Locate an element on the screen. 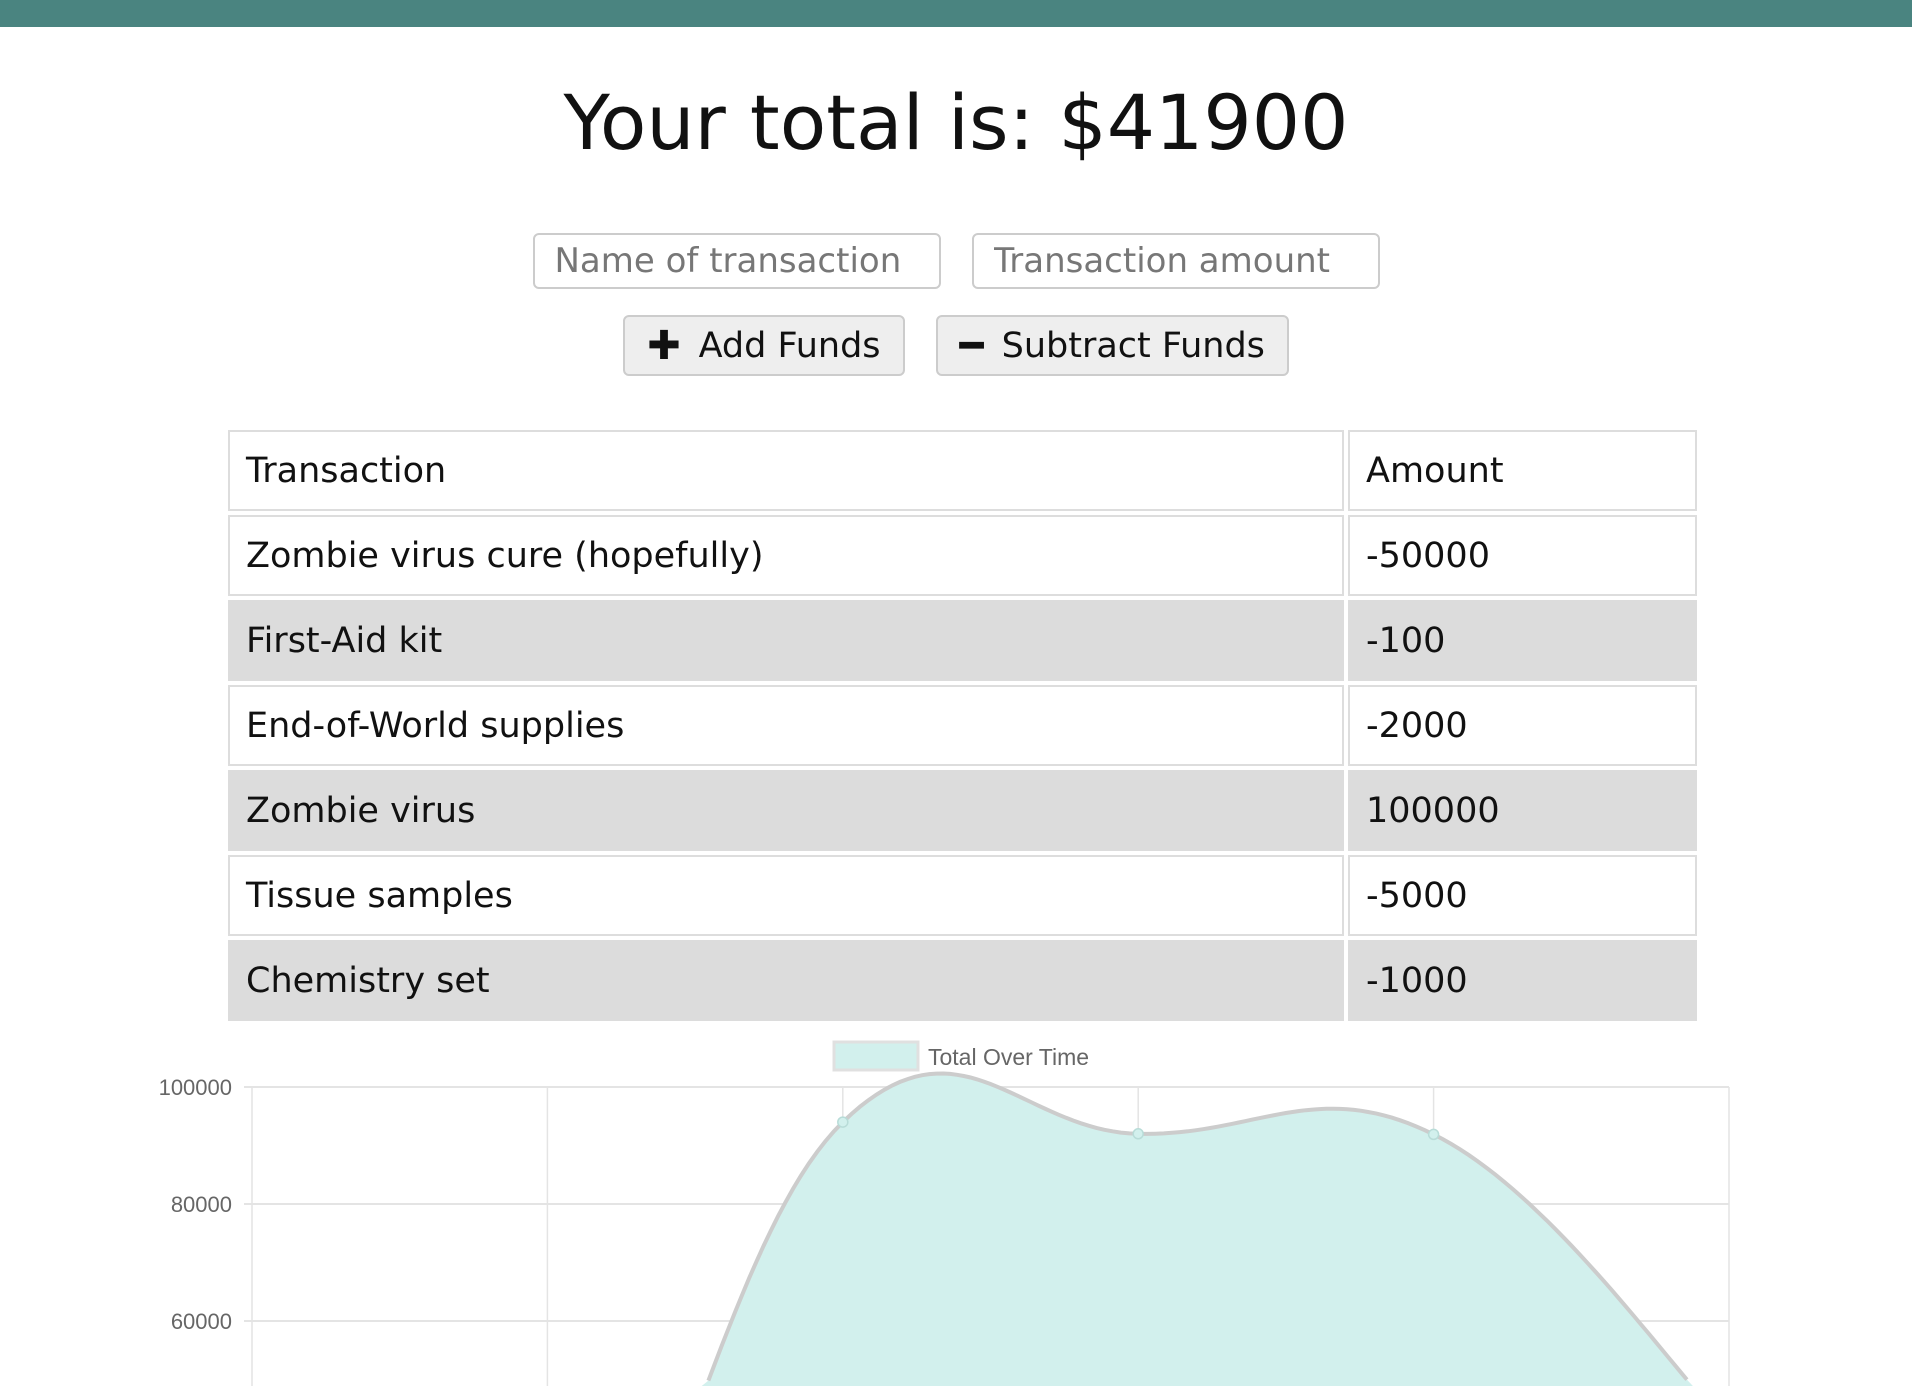  cell-amount: -5000 is located at coordinates (1522, 895).